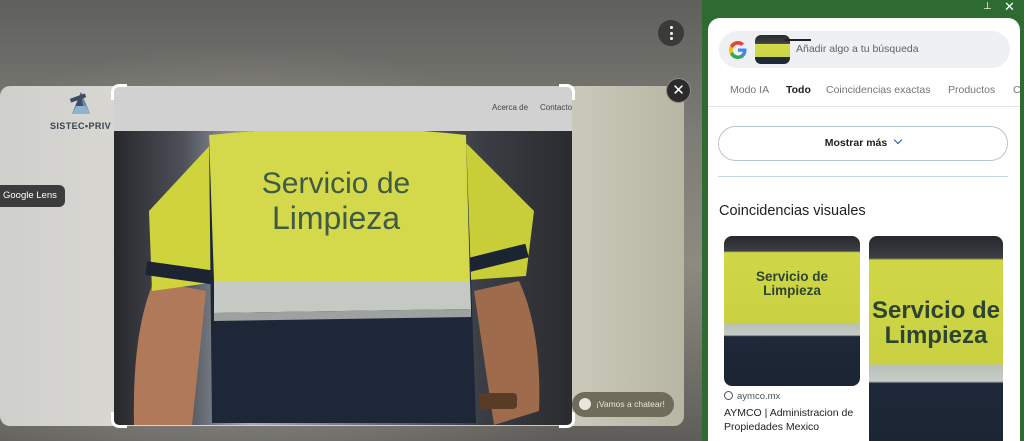  What do you see at coordinates (792, 284) in the screenshot?
I see `result-image-1-text: Servicio de Limpieza` at bounding box center [792, 284].